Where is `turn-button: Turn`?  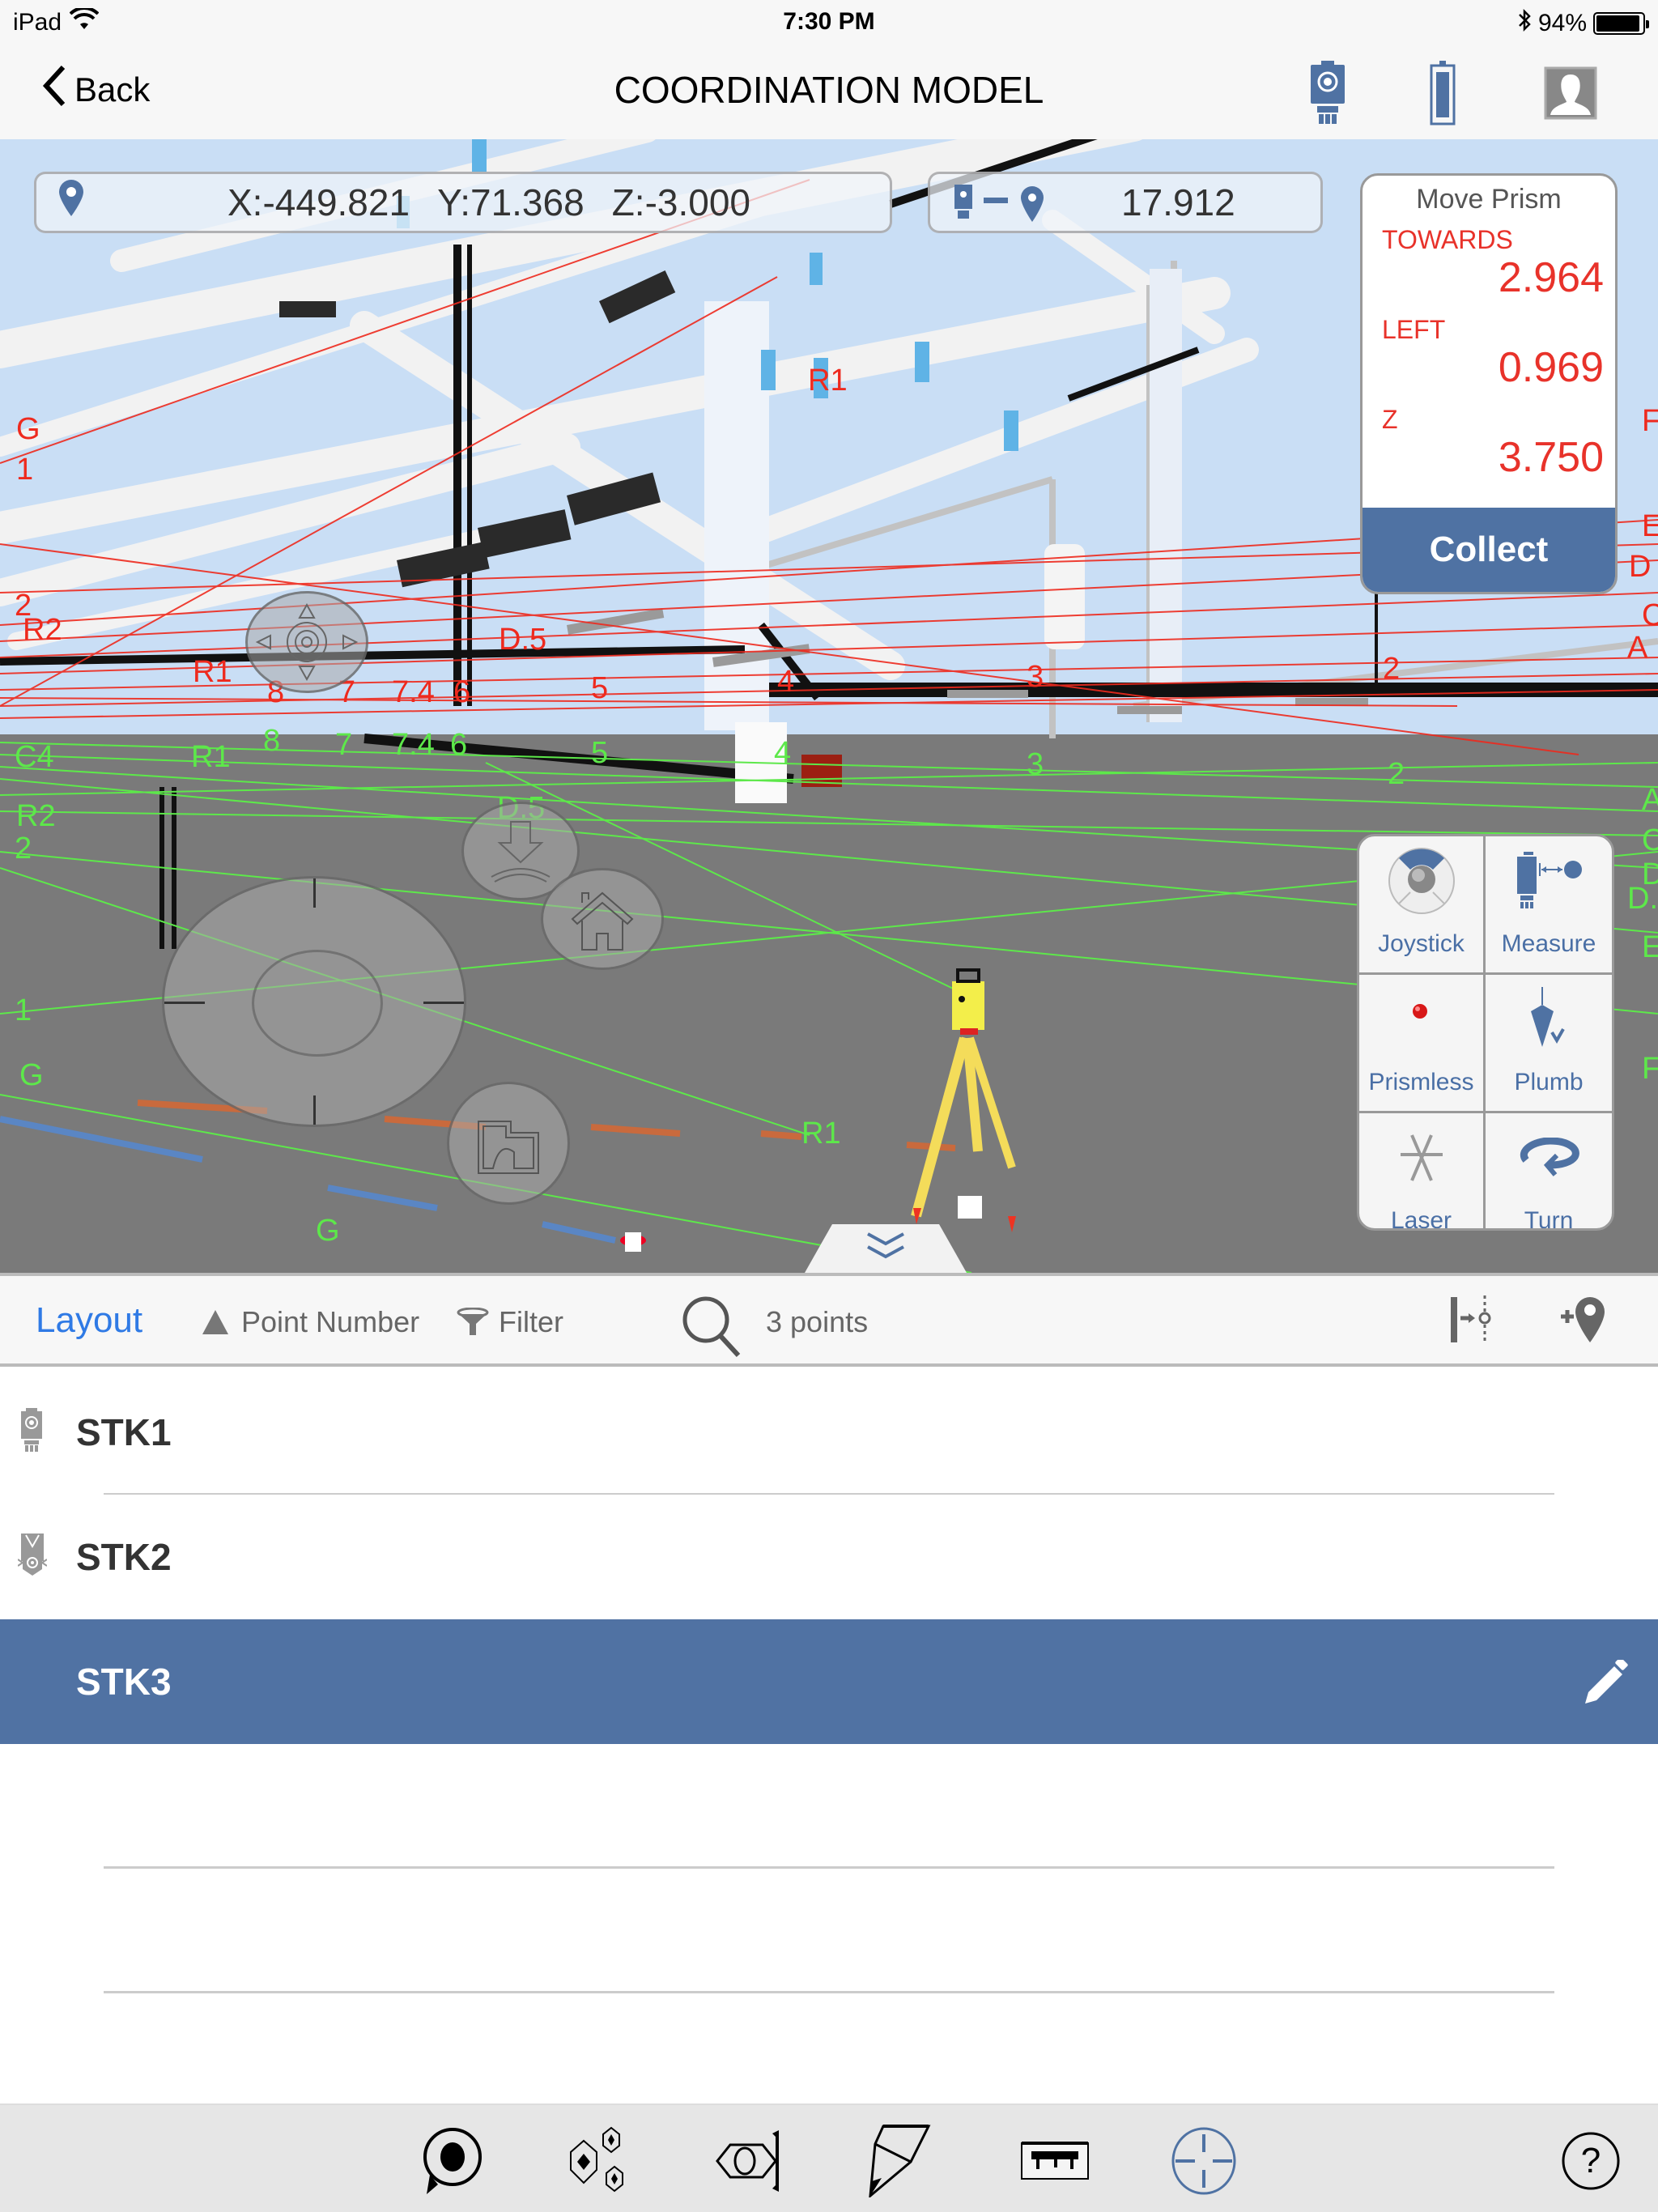
turn-button: Turn is located at coordinates (1549, 1171).